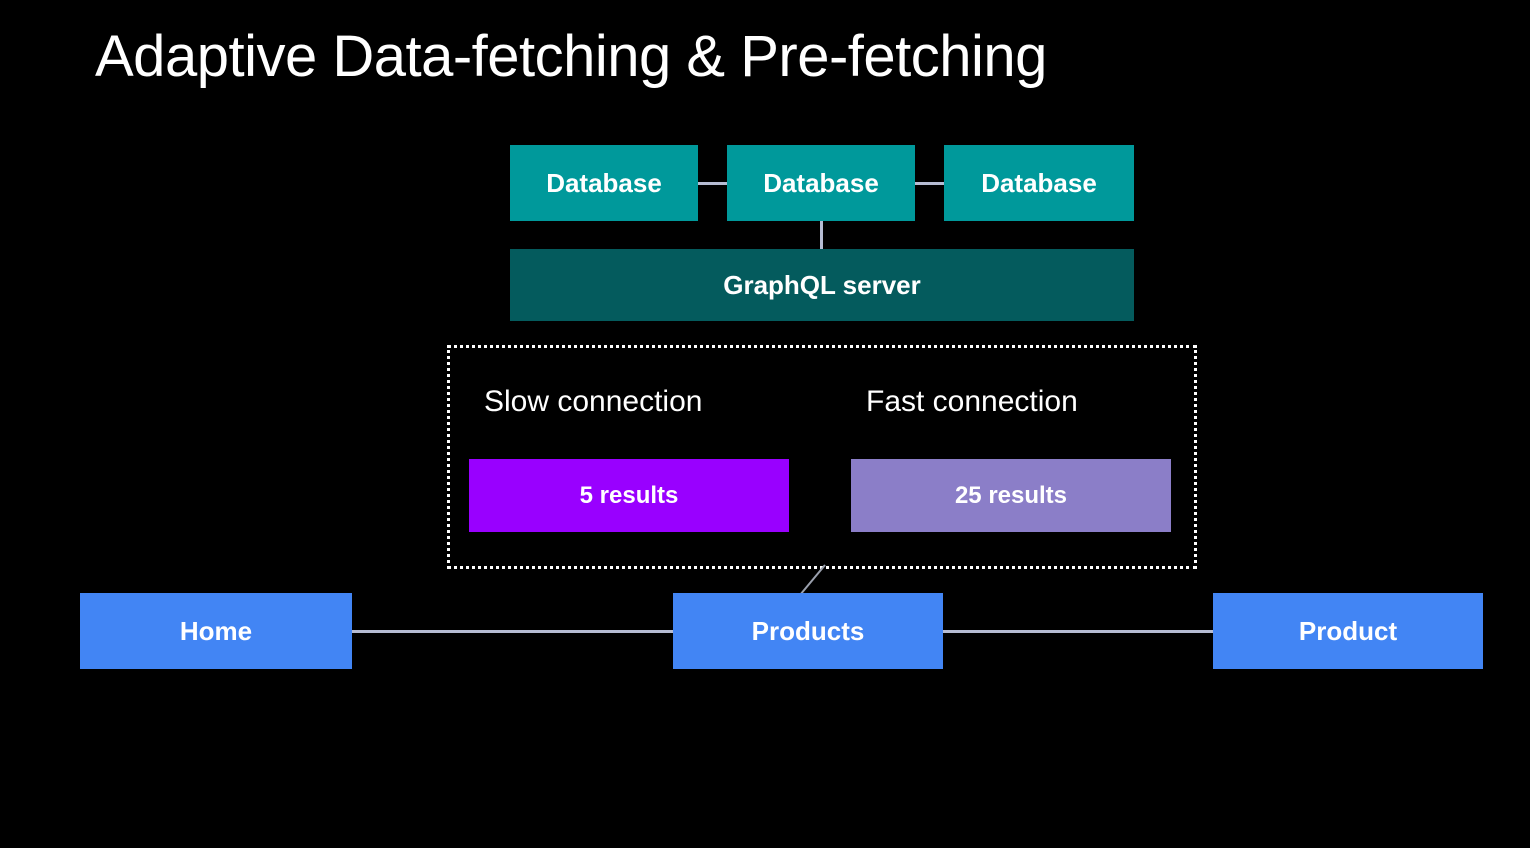 This screenshot has height=848, width=1530. I want to click on database-box-2: Database, so click(821, 183).